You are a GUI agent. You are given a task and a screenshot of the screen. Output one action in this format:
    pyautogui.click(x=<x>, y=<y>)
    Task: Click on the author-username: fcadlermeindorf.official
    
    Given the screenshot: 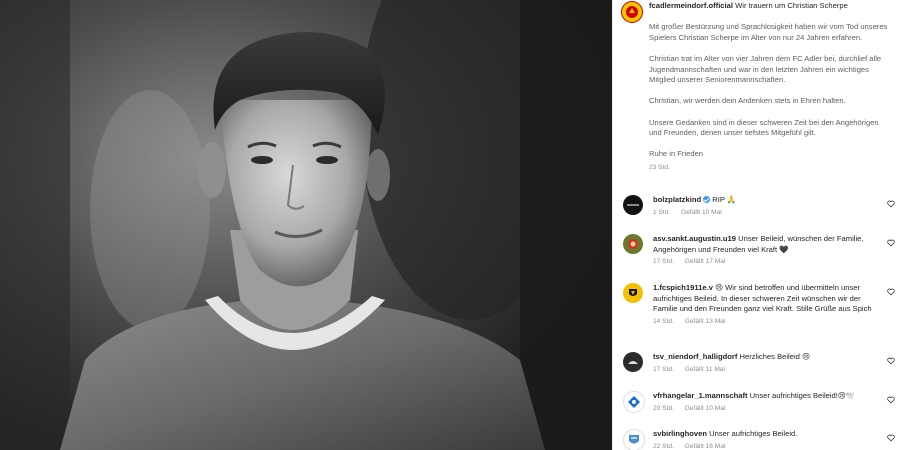 What is the action you would take?
    pyautogui.click(x=691, y=5)
    